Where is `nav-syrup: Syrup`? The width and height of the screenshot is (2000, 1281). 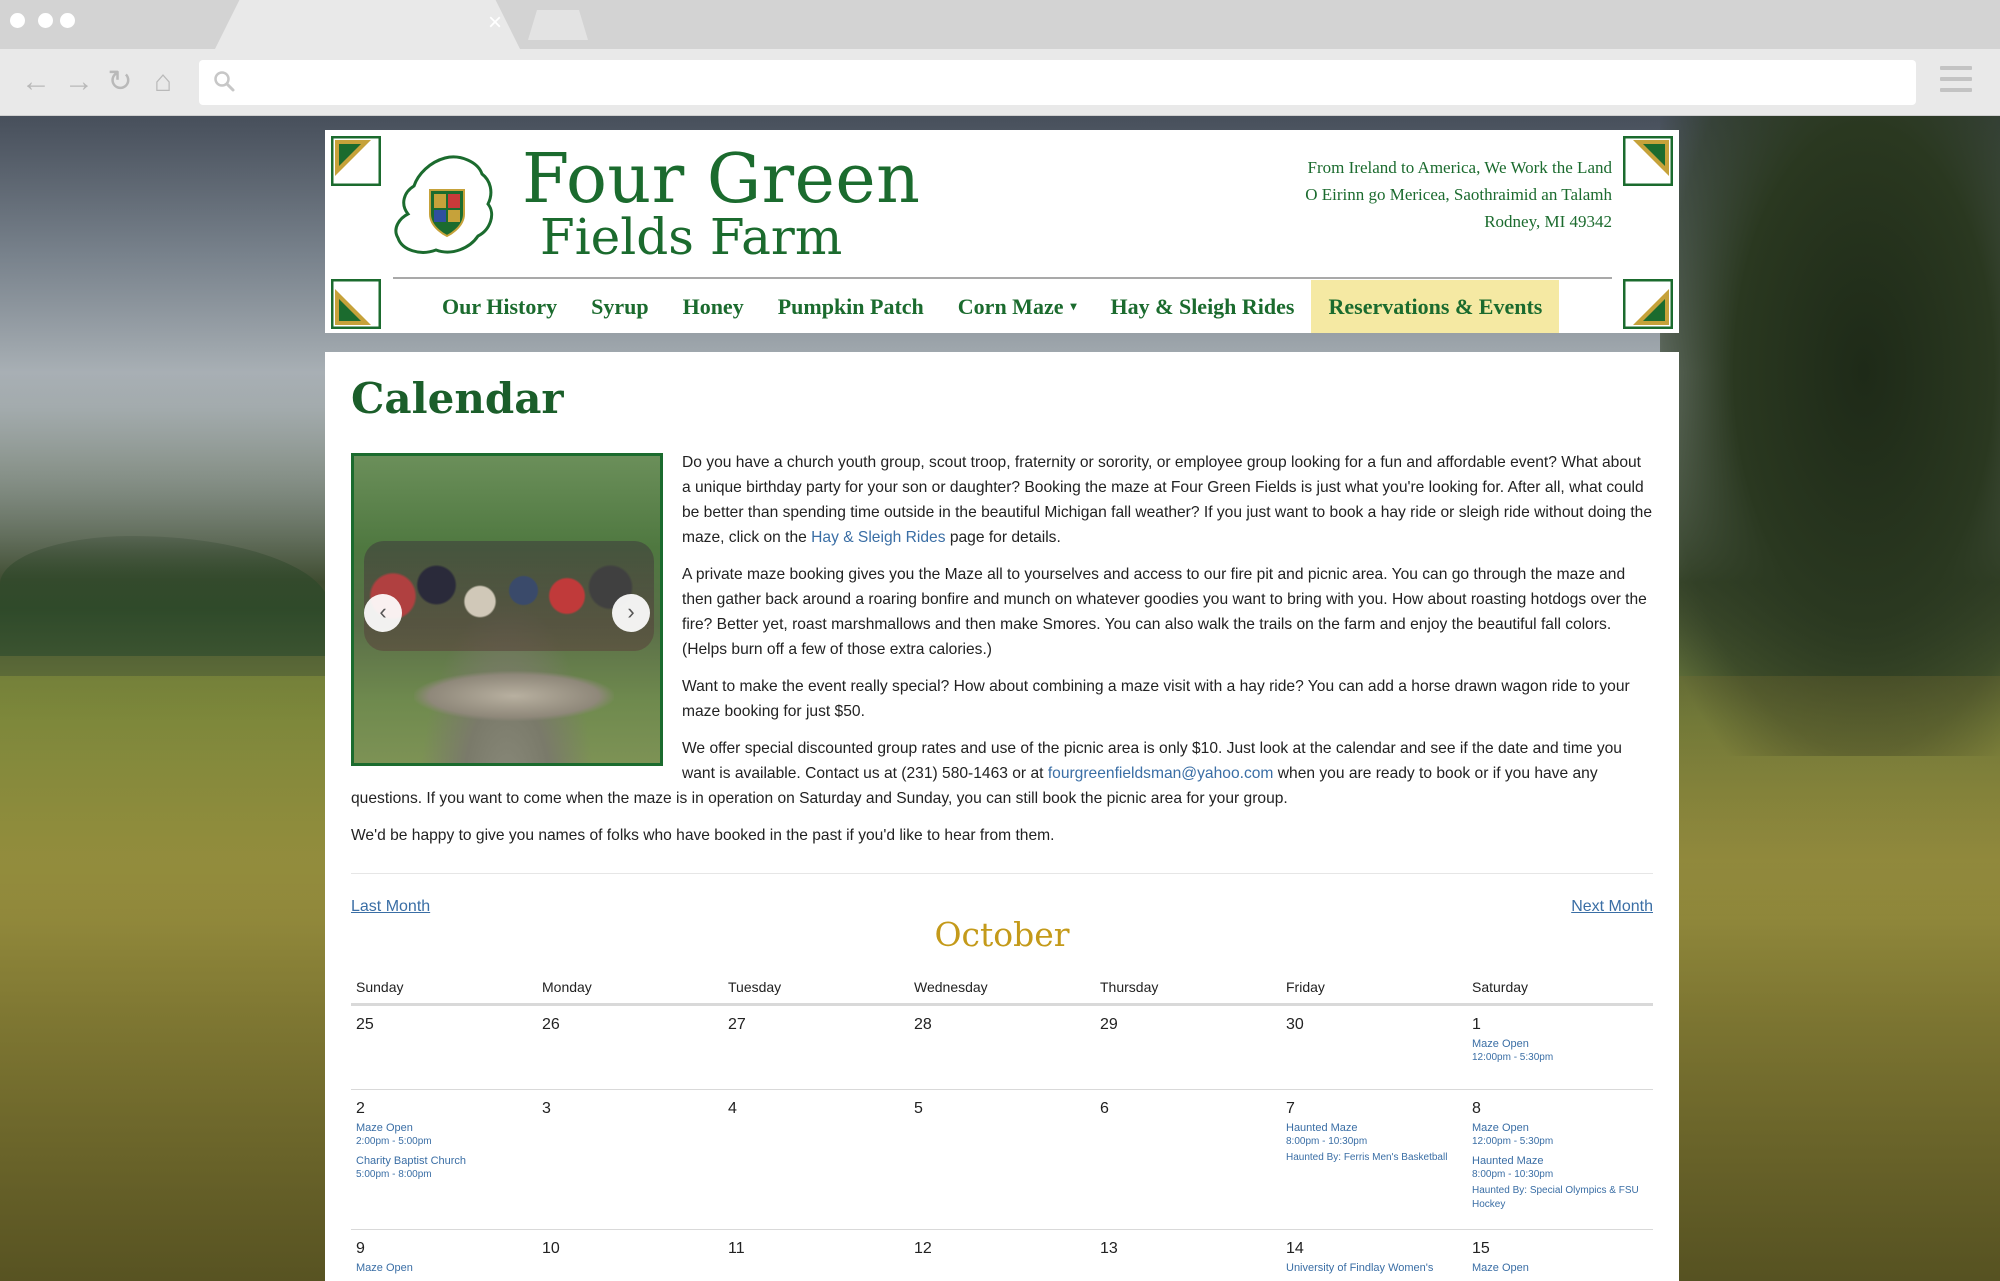
nav-syrup: Syrup is located at coordinates (619, 306).